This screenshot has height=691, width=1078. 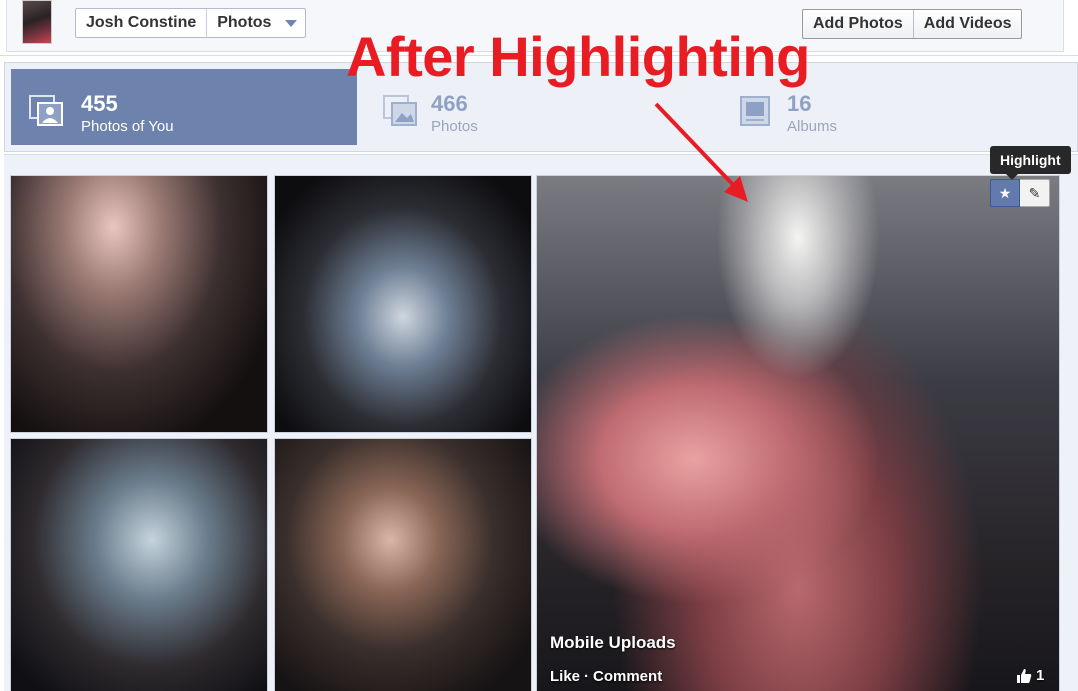 I want to click on photos-icon, so click(x=400, y=110).